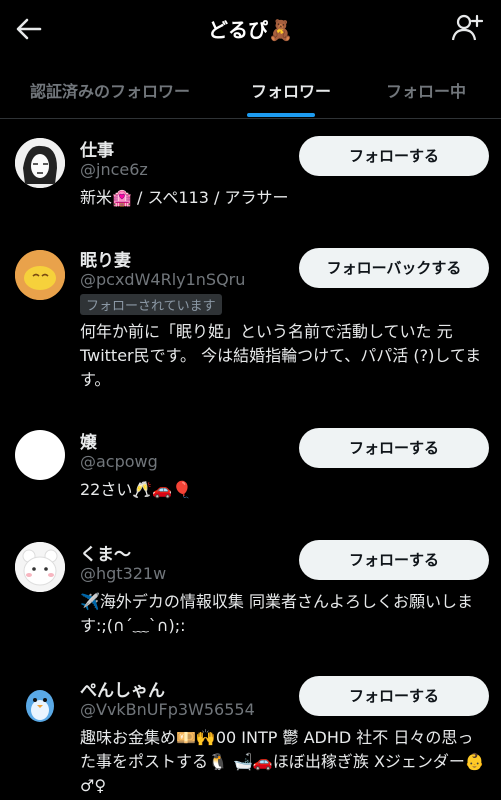 Image resolution: width=501 pixels, height=800 pixels. I want to click on active-tab-indicator, so click(281, 115).